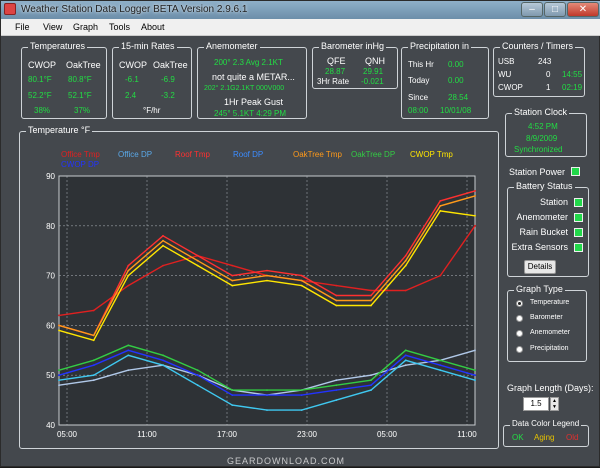 This screenshot has width=600, height=468. What do you see at coordinates (575, 171) in the screenshot?
I see `station-power-indicator` at bounding box center [575, 171].